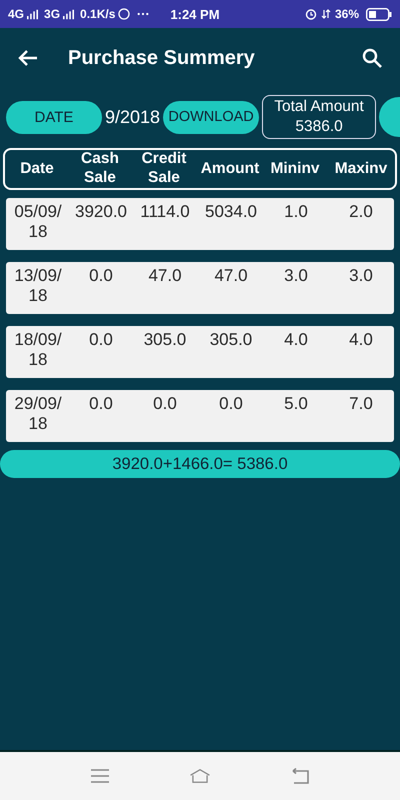  Describe the element at coordinates (319, 106) in the screenshot. I see `total-label: Total Amount` at that location.